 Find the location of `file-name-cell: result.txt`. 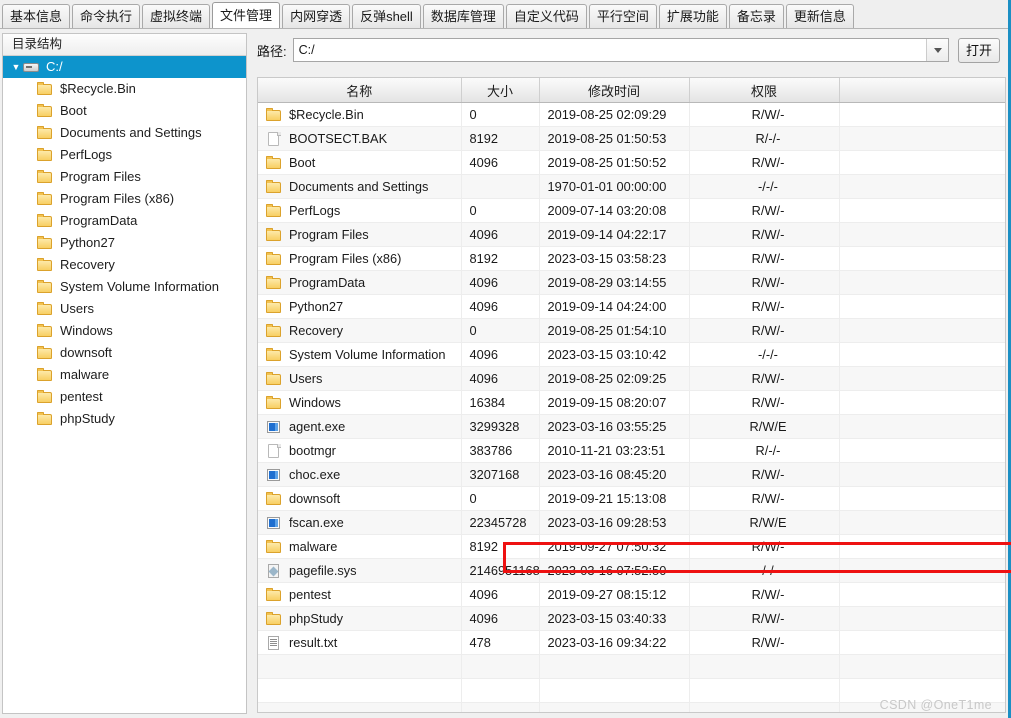

file-name-cell: result.txt is located at coordinates (360, 642).